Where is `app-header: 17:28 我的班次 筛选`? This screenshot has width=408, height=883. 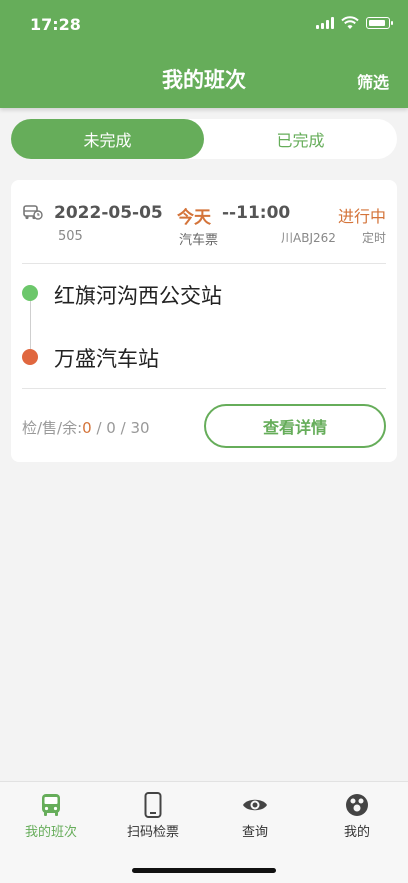 app-header: 17:28 我的班次 筛选 is located at coordinates (204, 54).